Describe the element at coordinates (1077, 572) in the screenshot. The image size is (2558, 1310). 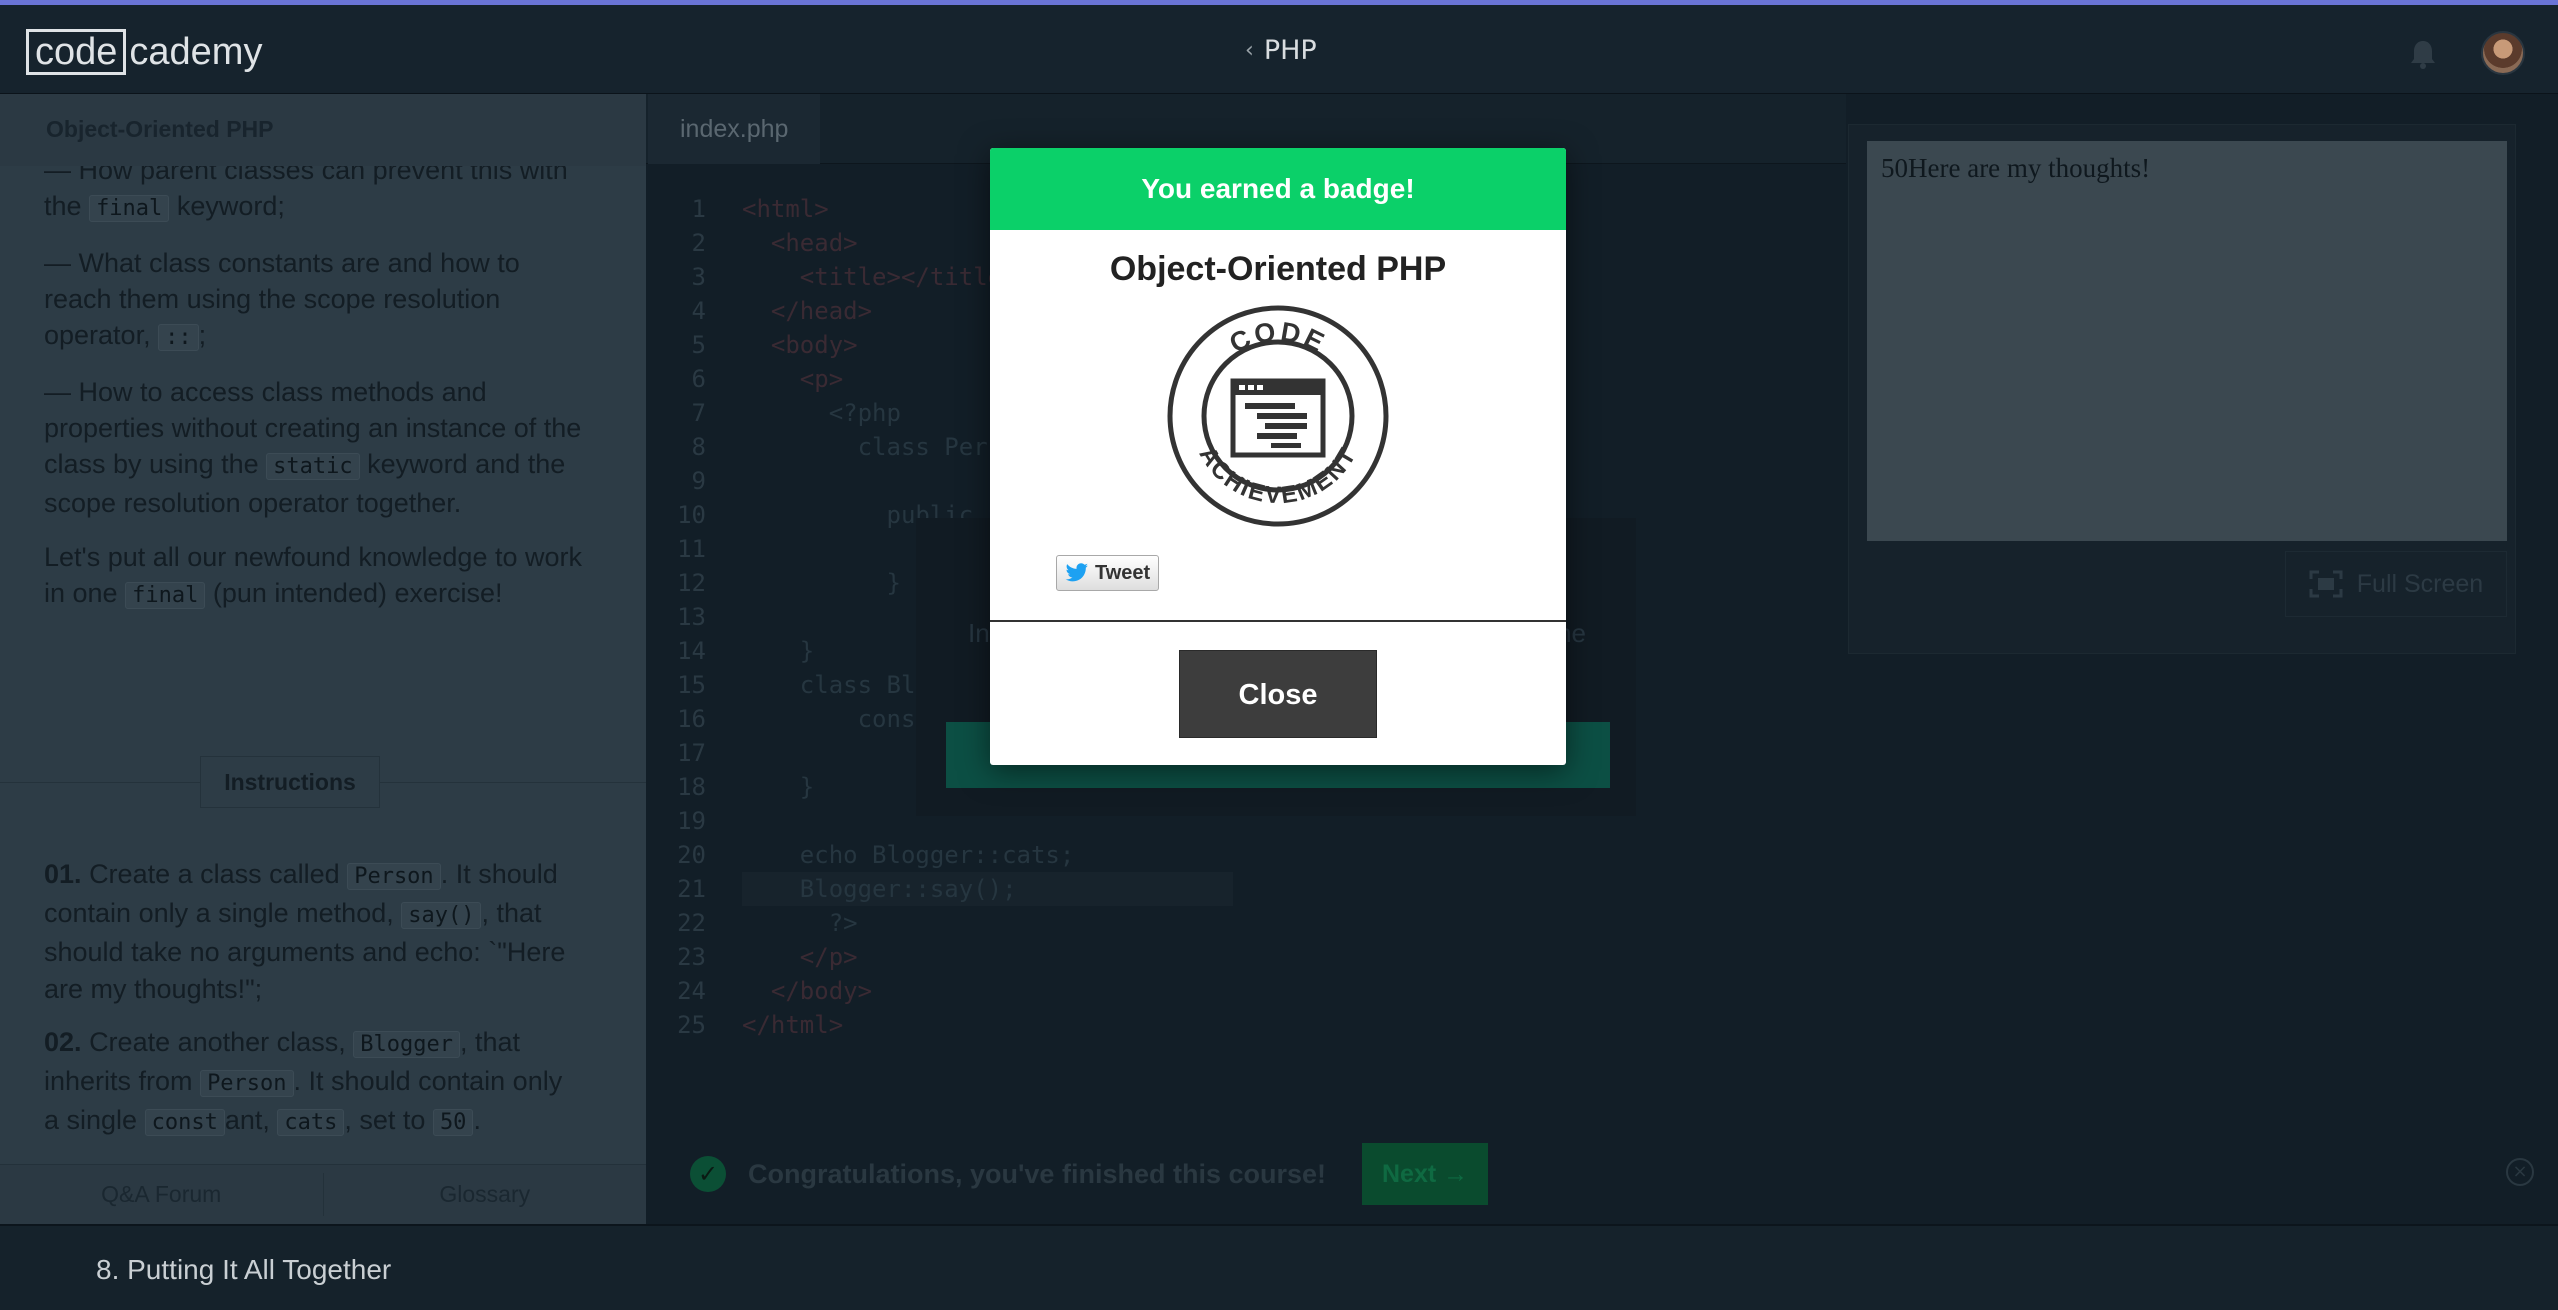
I see `twitter-bird-icon` at that location.